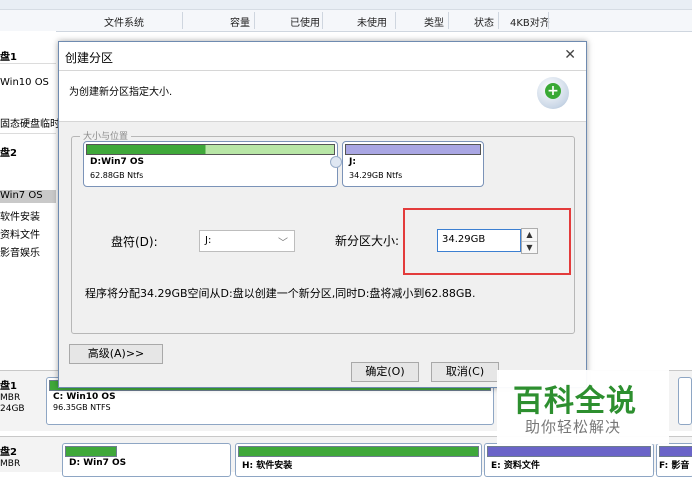 This screenshot has height=477, width=692. Describe the element at coordinates (20, 215) in the screenshot. I see `tree-item-software: 软件安装` at that location.